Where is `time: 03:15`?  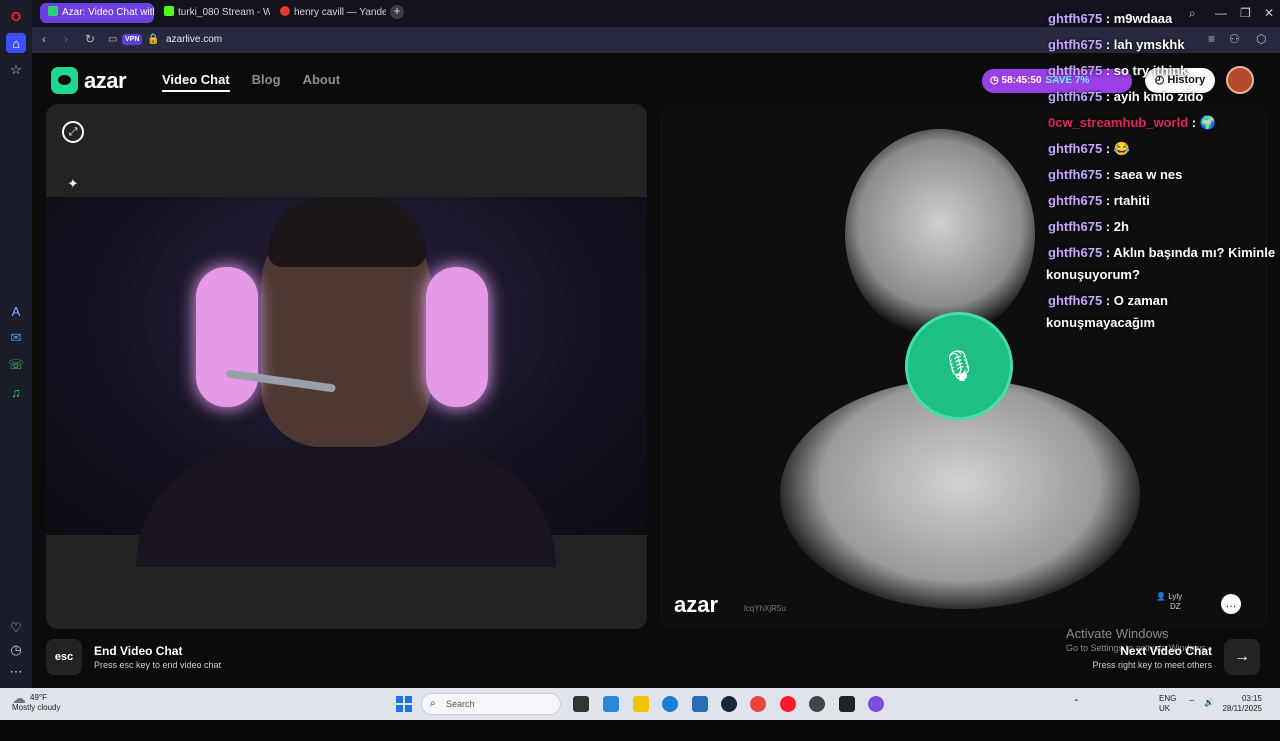
time: 03:15 is located at coordinates (1251, 698).